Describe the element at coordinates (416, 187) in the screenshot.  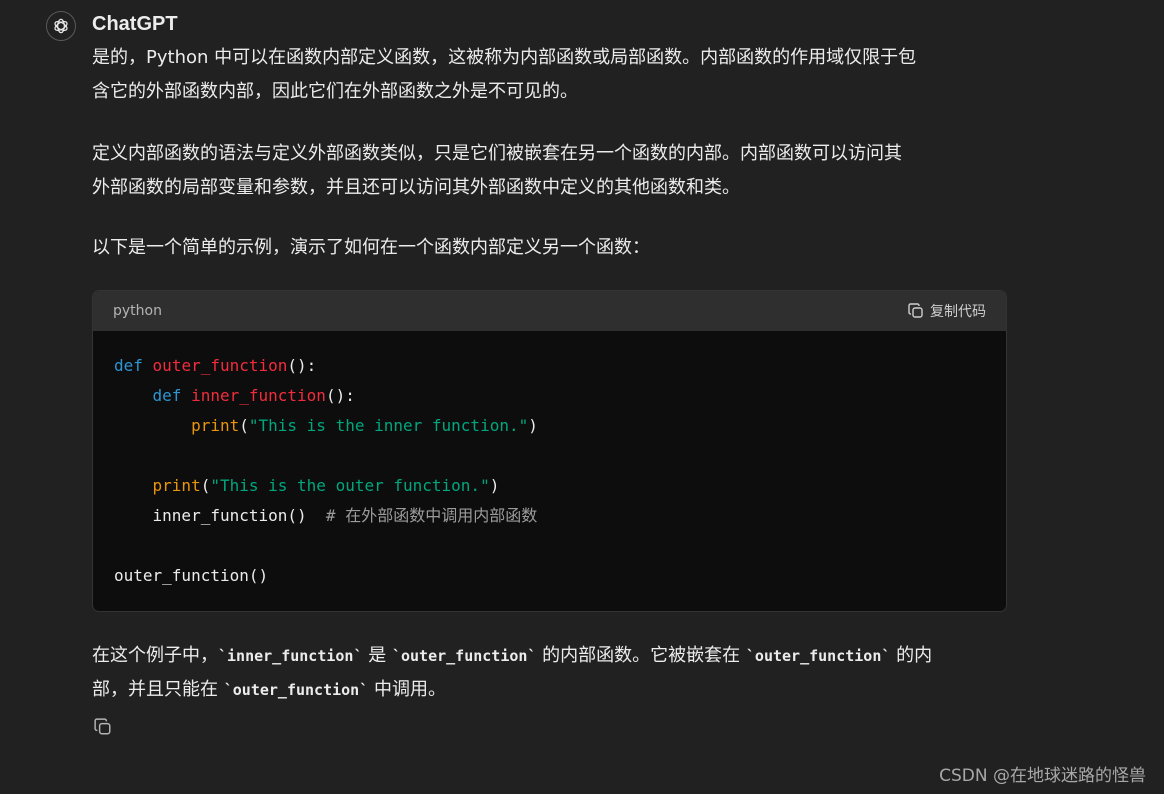
I see `paragraph-line: 外部函数的局部变量和参数，并且还可以访问其外部函数中定义的其他函数和类。` at that location.